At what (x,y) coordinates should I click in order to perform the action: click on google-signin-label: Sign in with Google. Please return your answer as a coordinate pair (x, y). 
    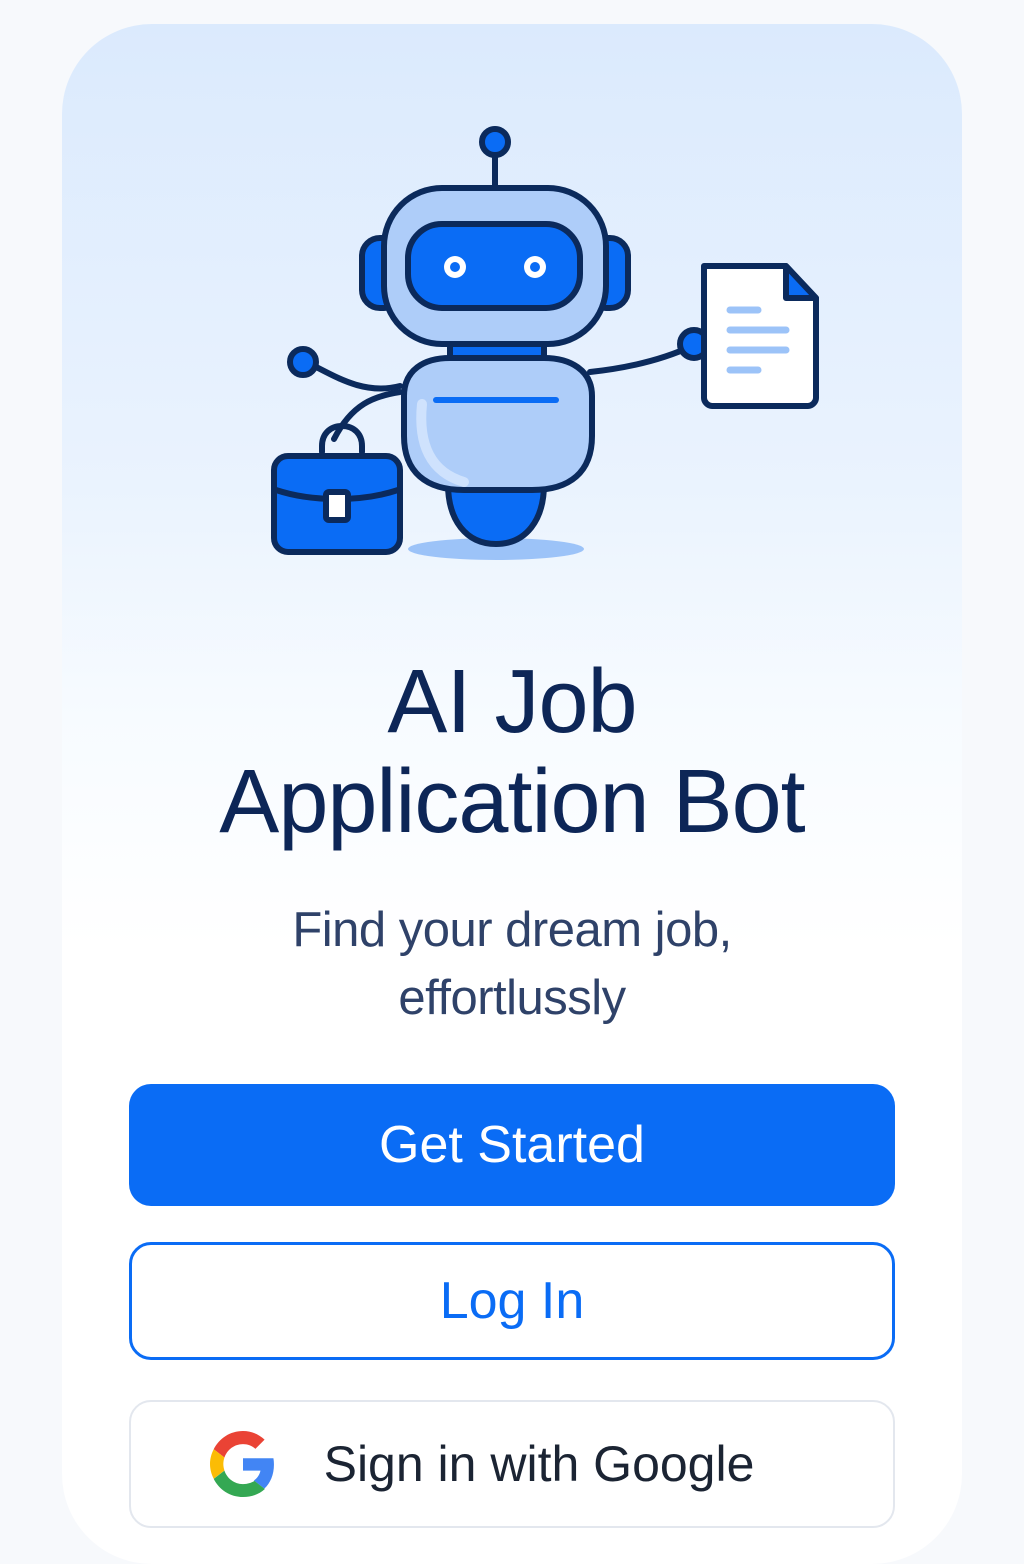
    Looking at the image, I should click on (539, 1464).